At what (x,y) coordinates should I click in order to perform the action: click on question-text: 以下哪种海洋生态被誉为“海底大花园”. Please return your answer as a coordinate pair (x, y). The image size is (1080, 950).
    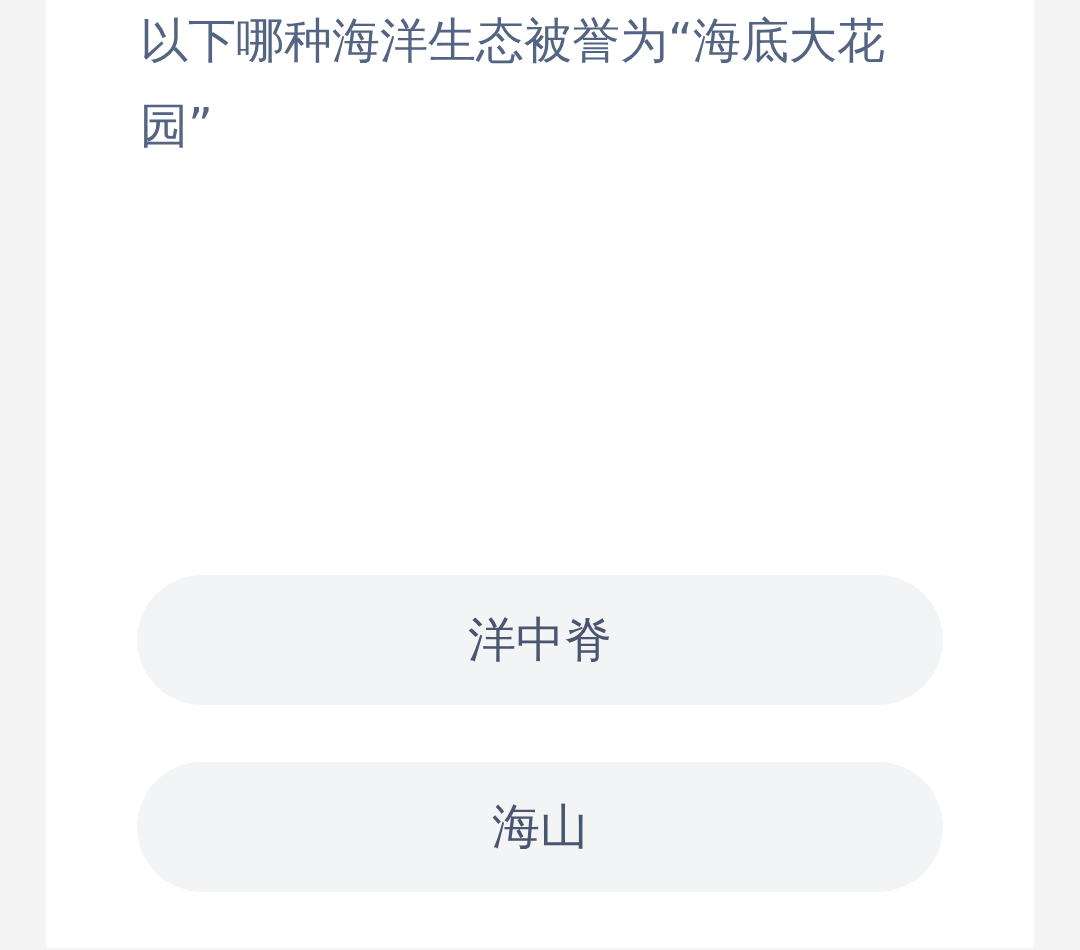
    Looking at the image, I should click on (513, 83).